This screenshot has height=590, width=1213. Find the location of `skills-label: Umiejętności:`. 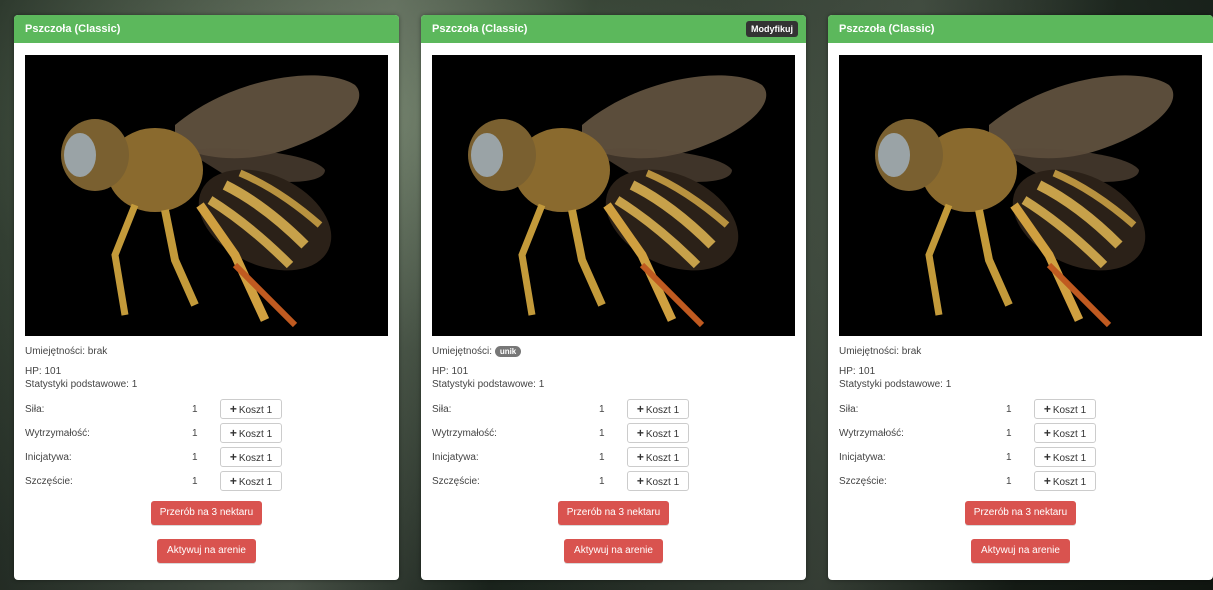

skills-label: Umiejętności: is located at coordinates (462, 352).